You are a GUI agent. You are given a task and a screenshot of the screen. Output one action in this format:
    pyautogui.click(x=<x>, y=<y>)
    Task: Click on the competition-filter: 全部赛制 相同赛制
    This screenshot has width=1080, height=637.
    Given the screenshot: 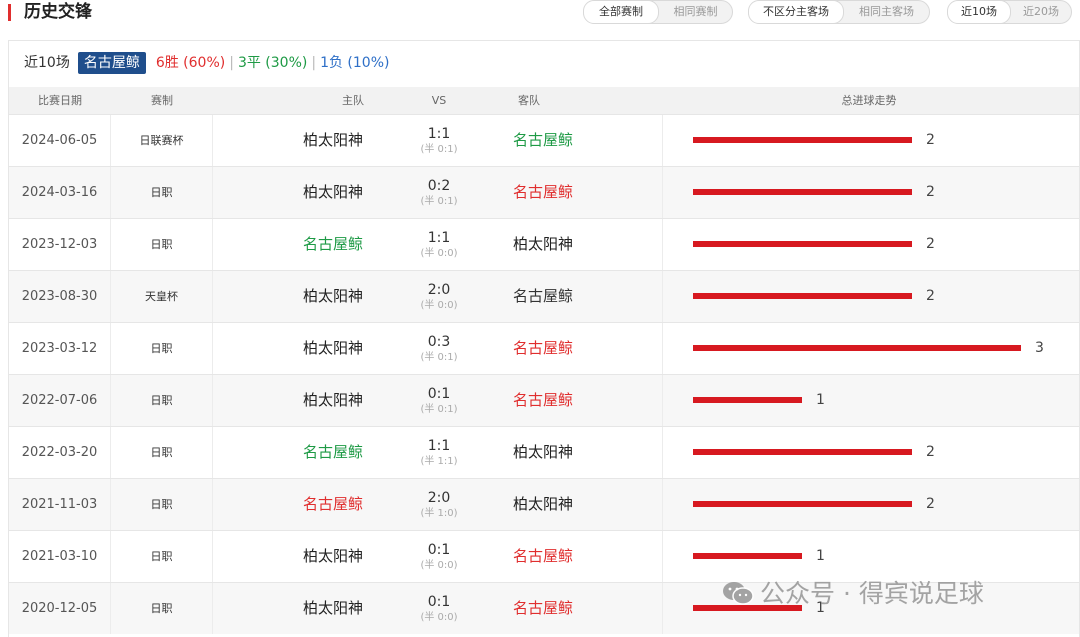 What is the action you would take?
    pyautogui.click(x=658, y=12)
    